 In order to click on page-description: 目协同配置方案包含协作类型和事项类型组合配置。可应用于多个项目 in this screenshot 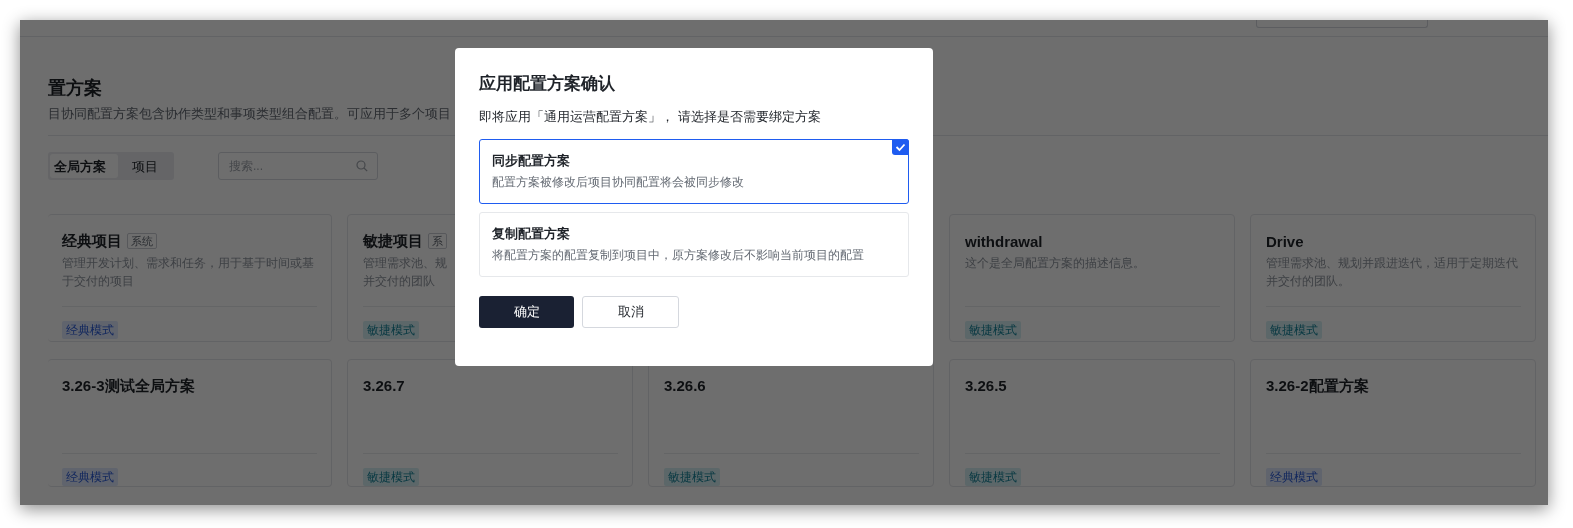, I will do `click(249, 114)`.